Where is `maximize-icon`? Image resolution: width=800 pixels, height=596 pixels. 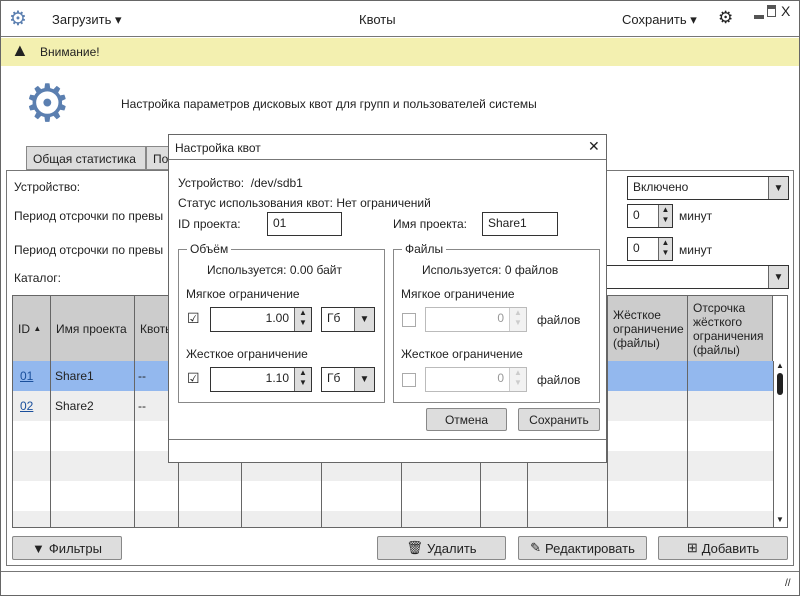 maximize-icon is located at coordinates (771, 11).